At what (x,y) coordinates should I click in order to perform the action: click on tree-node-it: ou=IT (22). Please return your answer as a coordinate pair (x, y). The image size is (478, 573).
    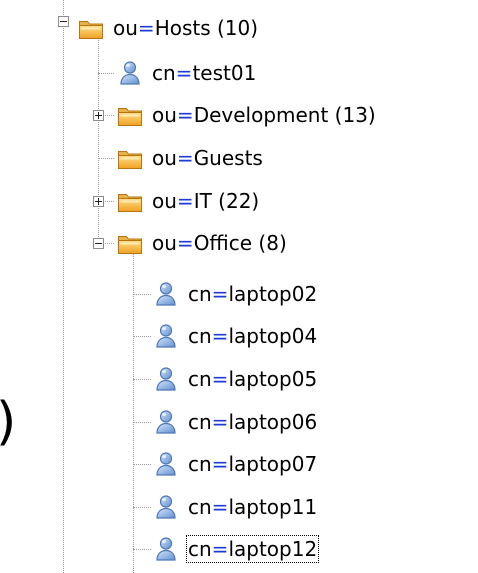
    Looking at the image, I should click on (188, 201).